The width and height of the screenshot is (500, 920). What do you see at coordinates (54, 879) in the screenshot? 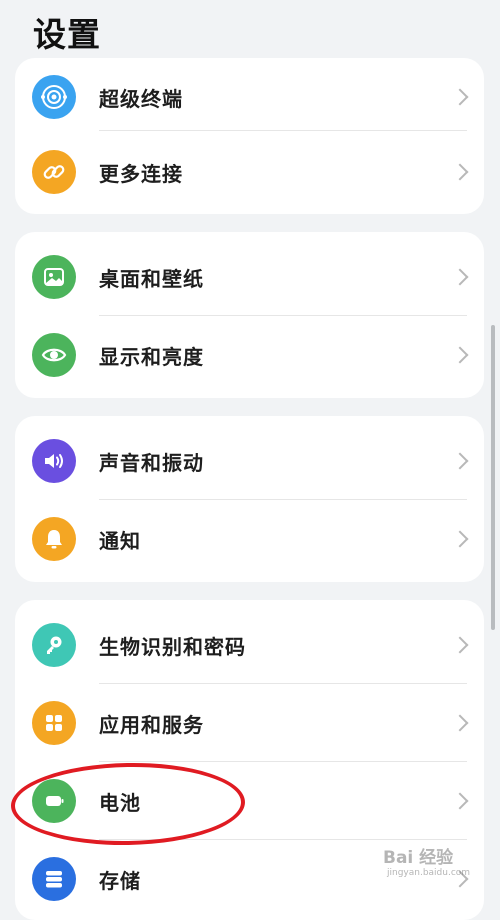
I see `storage-icon` at bounding box center [54, 879].